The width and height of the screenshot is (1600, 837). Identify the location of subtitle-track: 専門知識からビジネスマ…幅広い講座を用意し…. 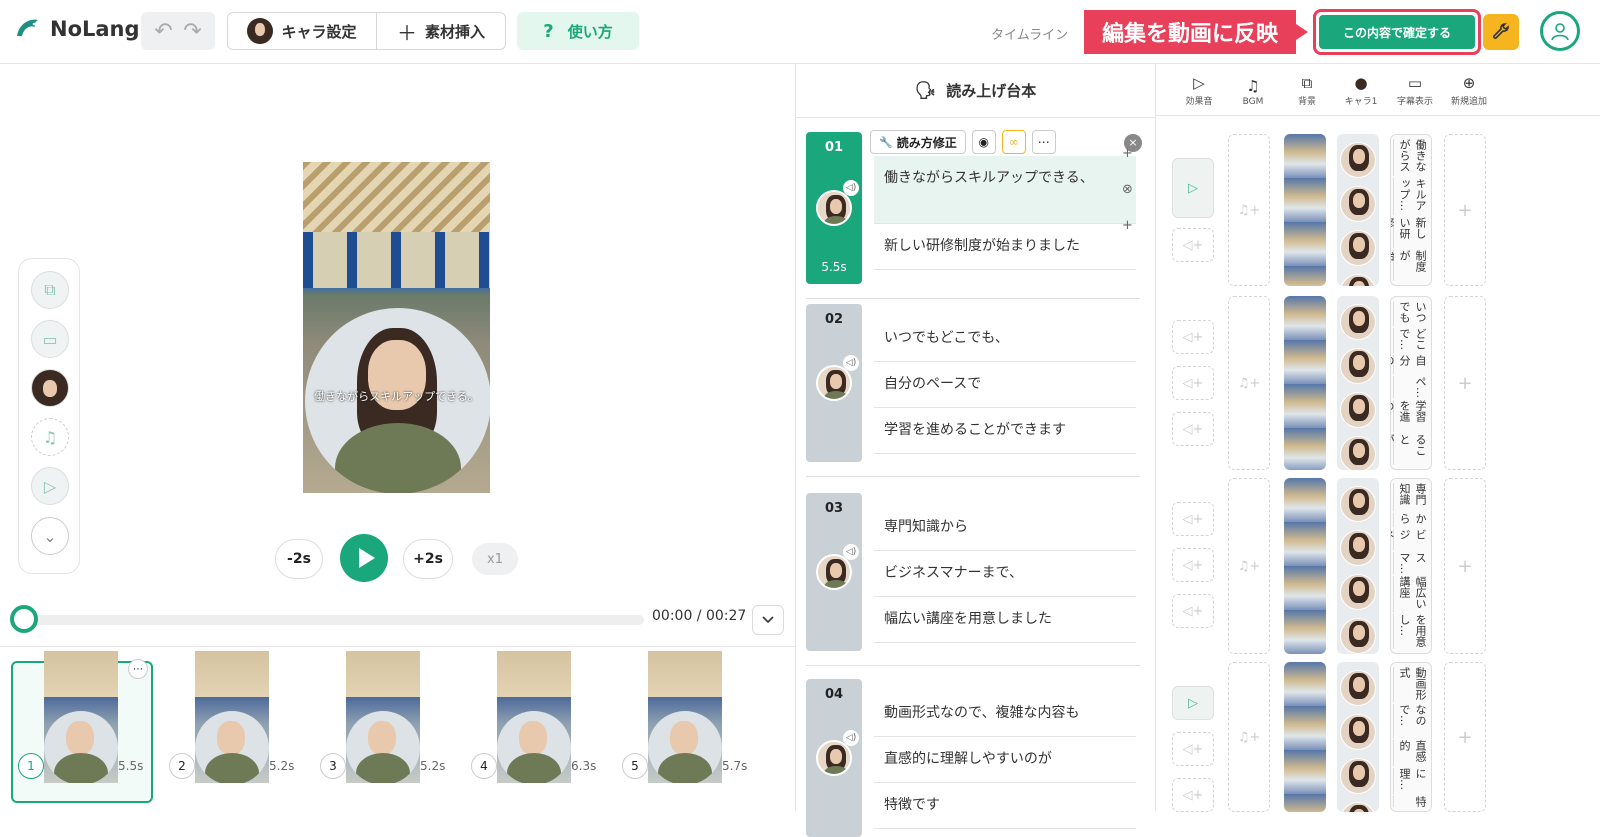
(1411, 566).